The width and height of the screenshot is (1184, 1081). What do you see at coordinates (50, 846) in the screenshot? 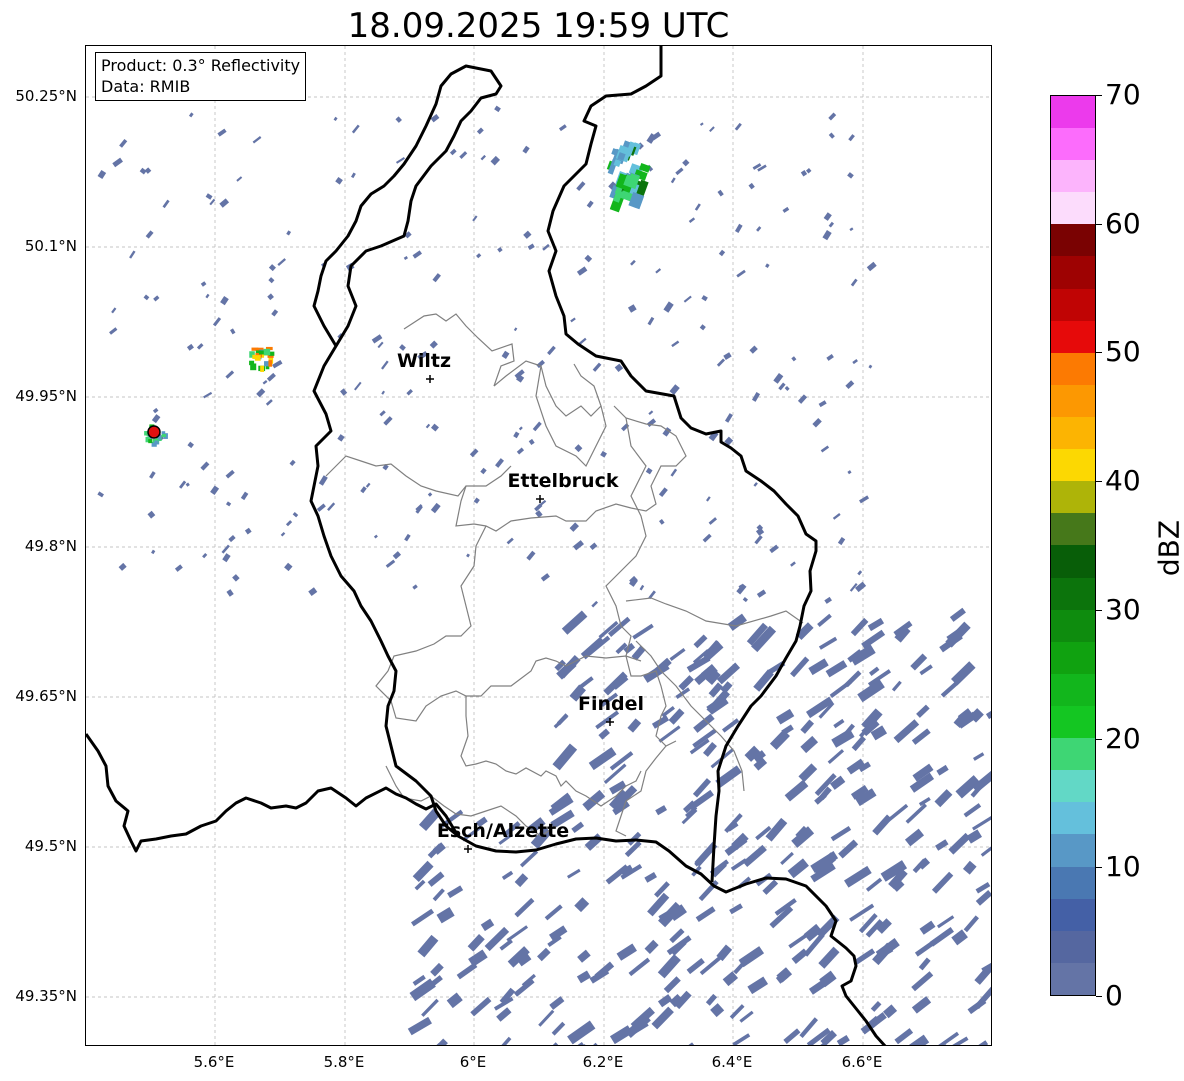
I see `lat-label: 49.5°N` at bounding box center [50, 846].